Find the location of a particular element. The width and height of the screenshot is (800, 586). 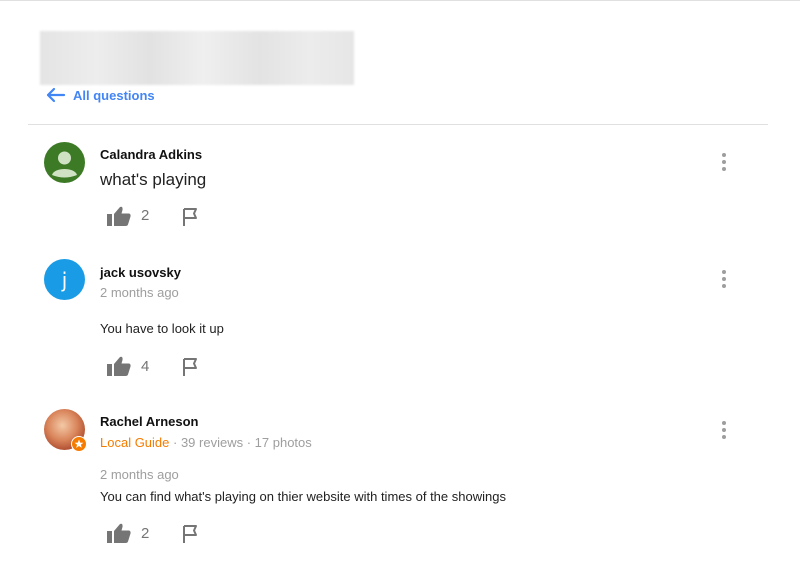

local-guide-badge: Local Guide is located at coordinates (135, 442).